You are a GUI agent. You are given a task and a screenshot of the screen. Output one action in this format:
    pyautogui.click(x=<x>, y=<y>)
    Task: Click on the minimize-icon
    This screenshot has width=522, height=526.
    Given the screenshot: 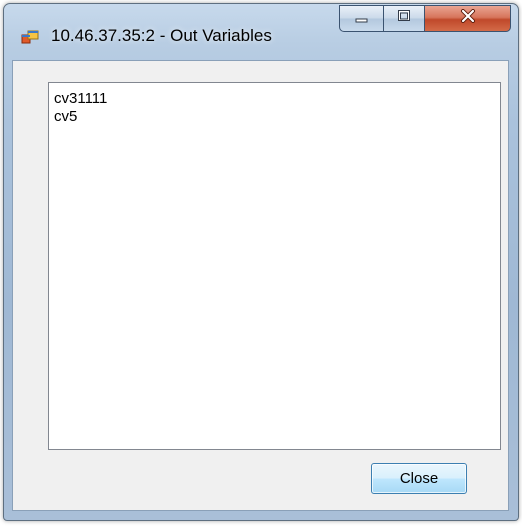 What is the action you would take?
    pyautogui.click(x=362, y=19)
    